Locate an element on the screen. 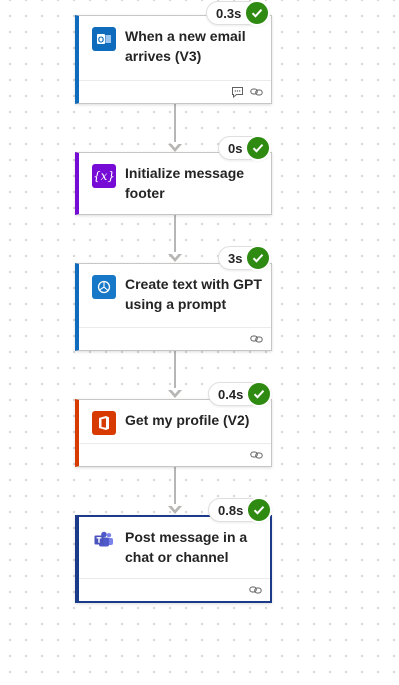 This screenshot has width=399, height=685. flow-step-card: {x} Initialize message footer is located at coordinates (173, 183).